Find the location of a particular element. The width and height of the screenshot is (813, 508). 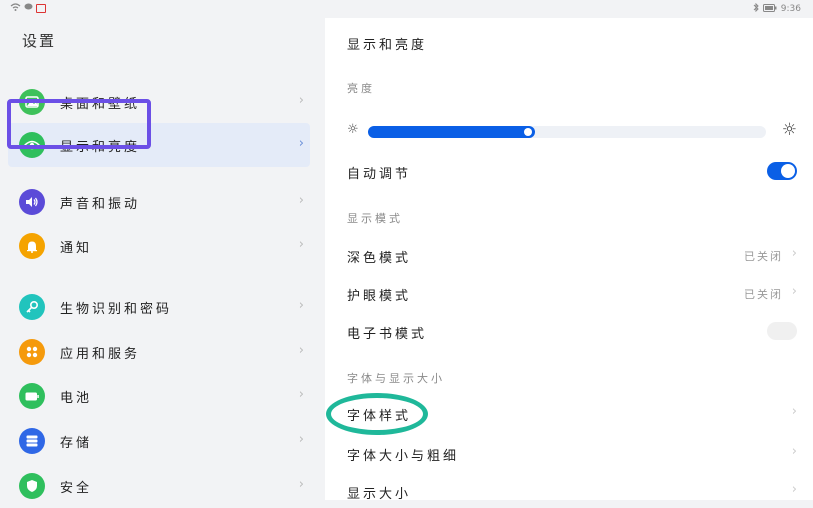

sidebar-item-label: 电池 is located at coordinates (76, 398).